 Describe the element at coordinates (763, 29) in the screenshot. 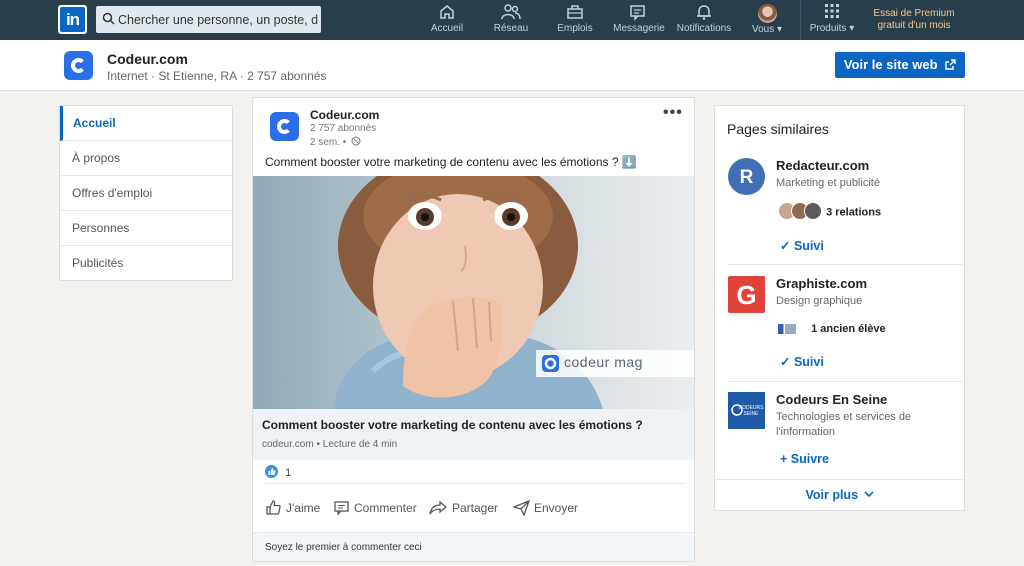

I see `nav-item-label: Vous` at that location.